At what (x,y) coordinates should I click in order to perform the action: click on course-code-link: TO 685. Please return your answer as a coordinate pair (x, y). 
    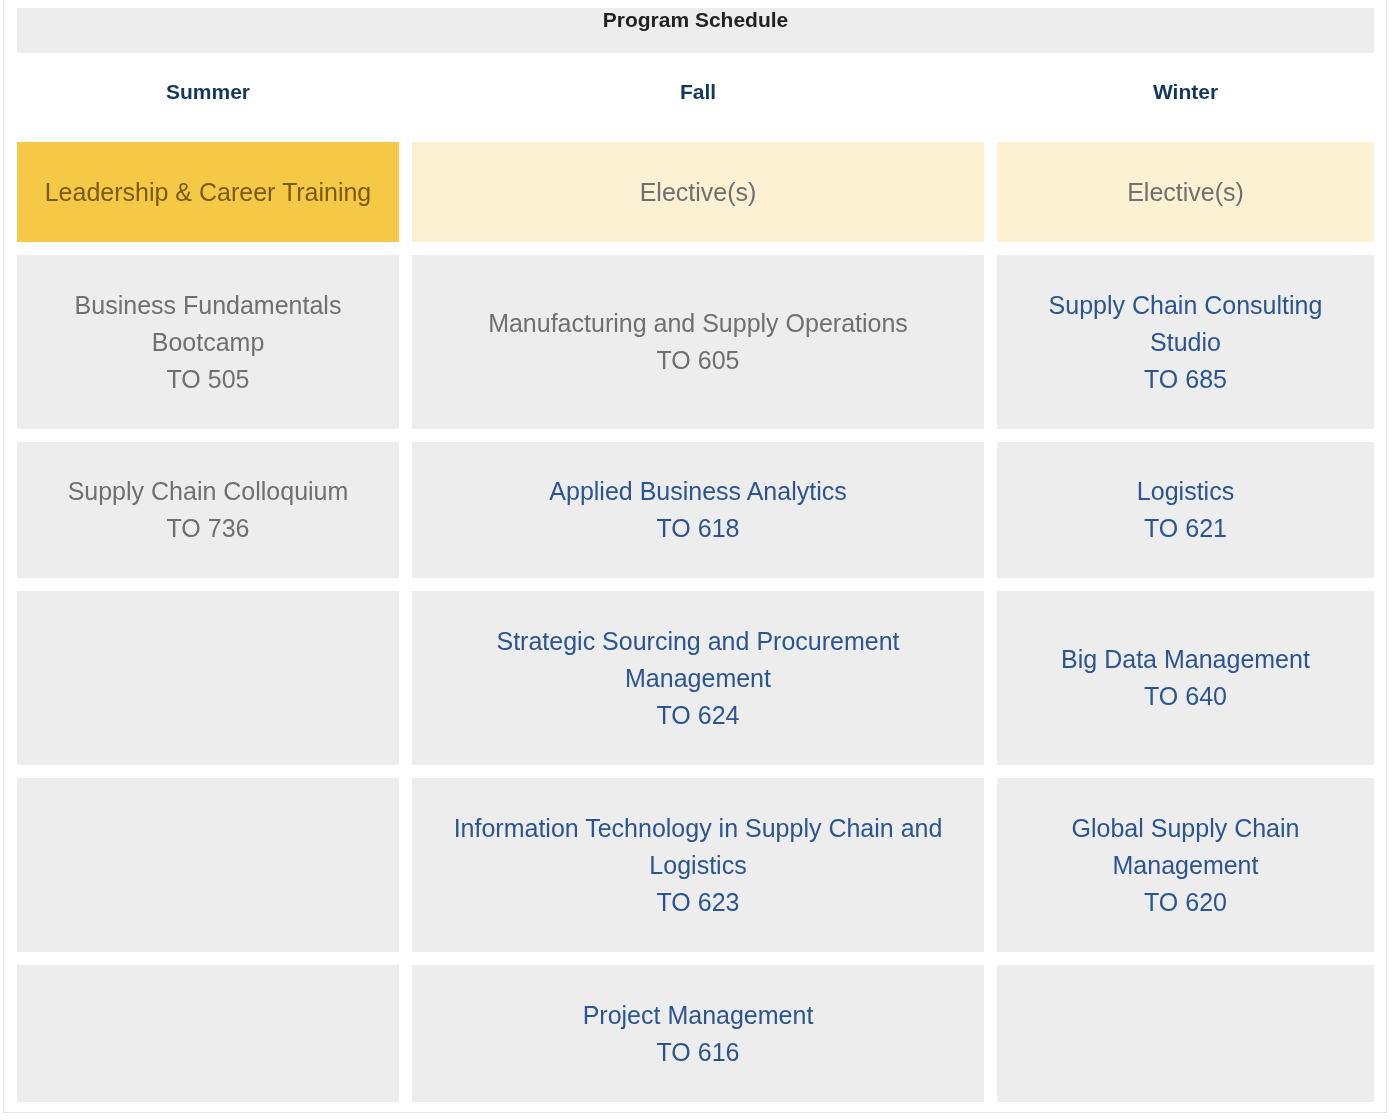
    Looking at the image, I should click on (1185, 379).